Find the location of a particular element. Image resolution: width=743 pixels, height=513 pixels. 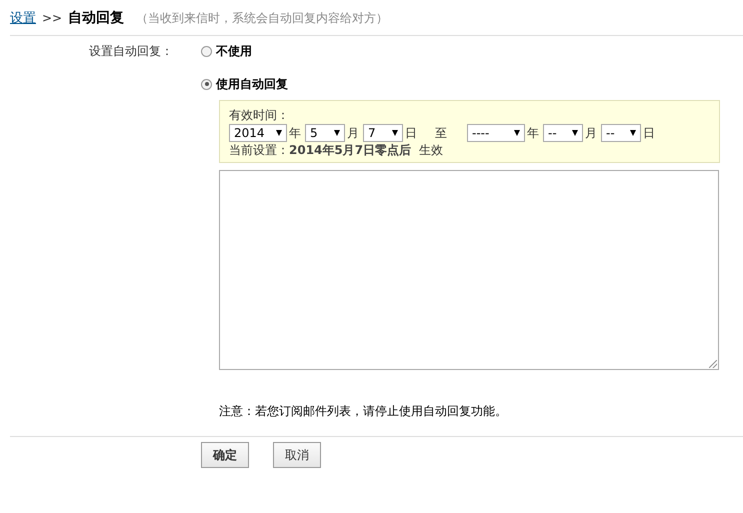

setting-label: 设置自动回复： is located at coordinates (131, 51).